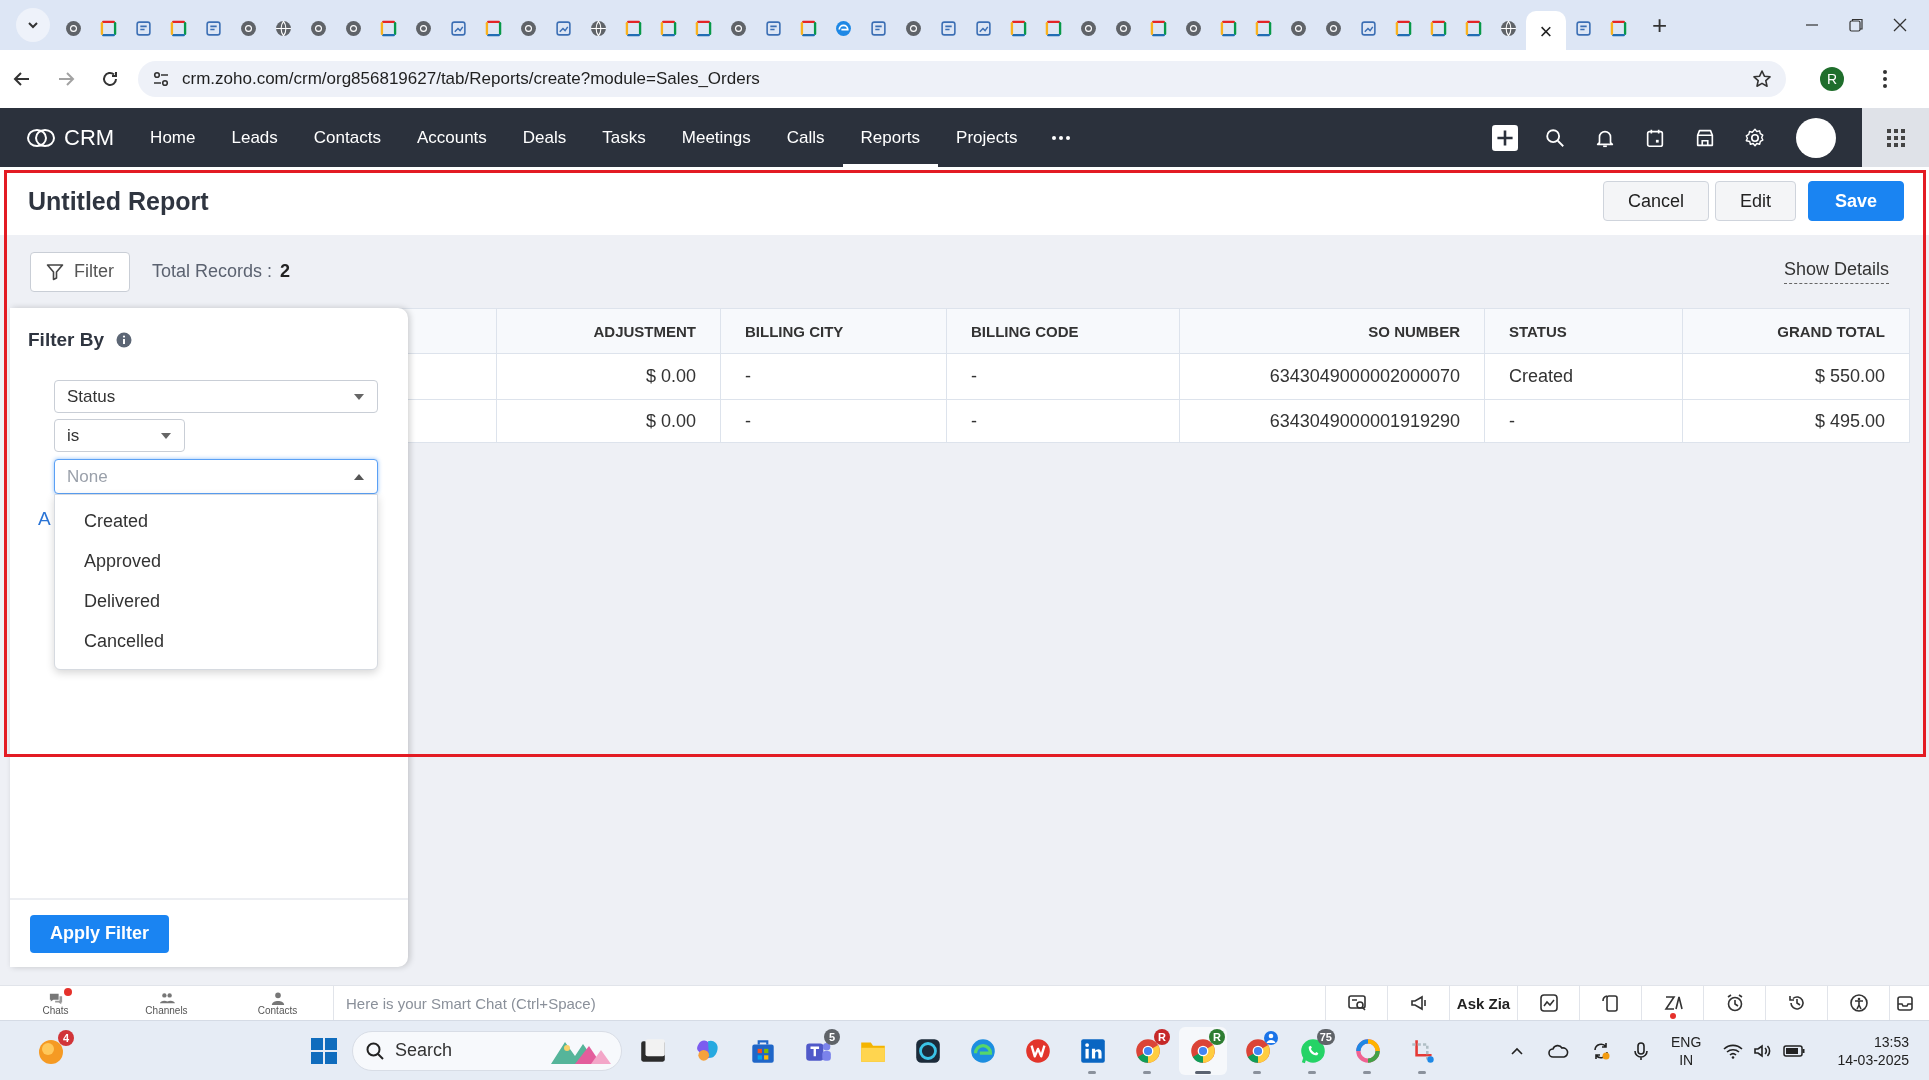 The height and width of the screenshot is (1080, 1929). Describe the element at coordinates (1368, 28) in the screenshot. I see `chart-icon` at that location.